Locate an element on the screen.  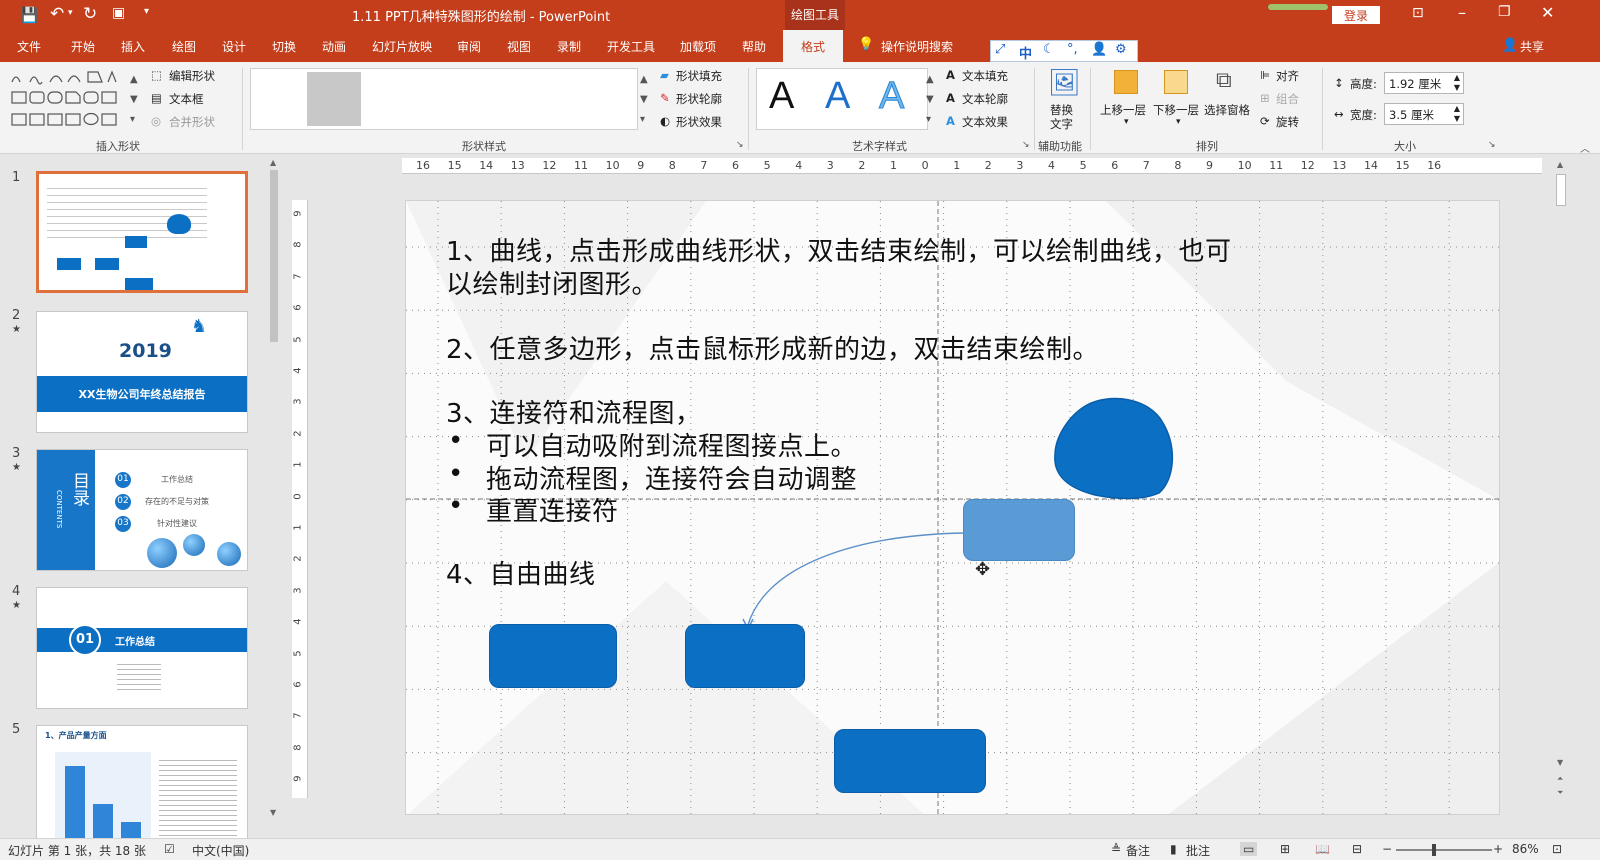
notes-icon: ≜ is located at coordinates (1116, 849).